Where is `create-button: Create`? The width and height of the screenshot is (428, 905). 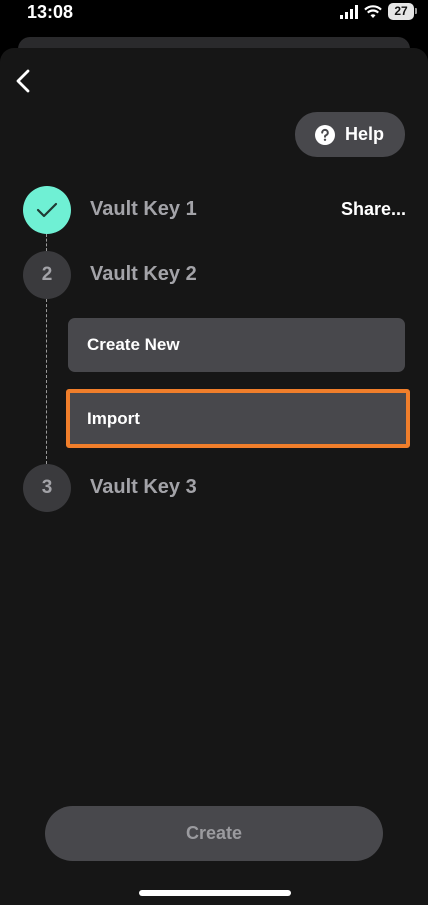 create-button: Create is located at coordinates (214, 833).